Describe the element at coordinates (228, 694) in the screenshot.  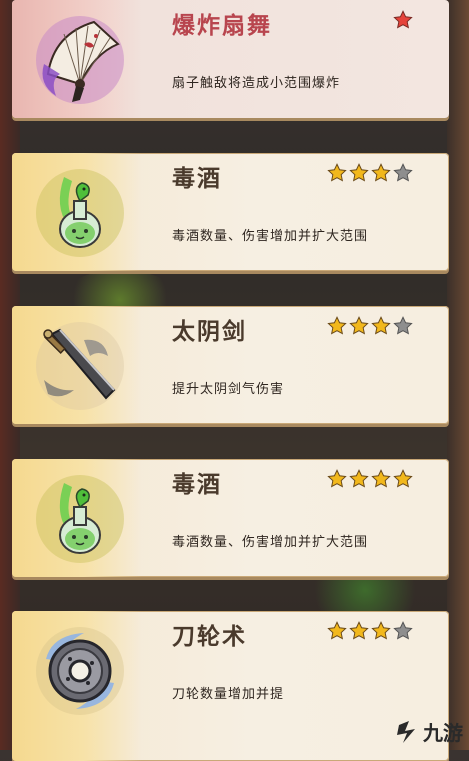
I see `skill-description: 刀轮数量增加并提` at that location.